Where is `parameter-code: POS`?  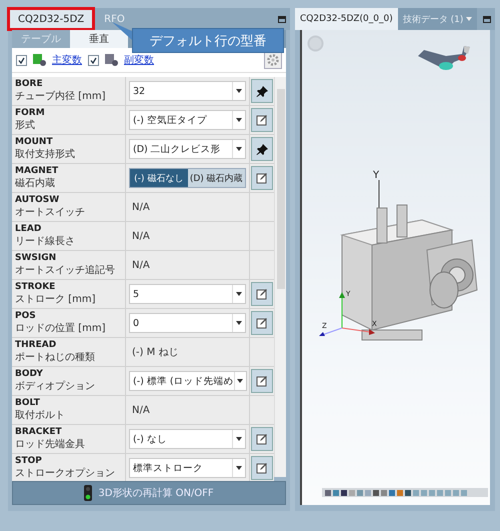
parameter-code: POS is located at coordinates (26, 316).